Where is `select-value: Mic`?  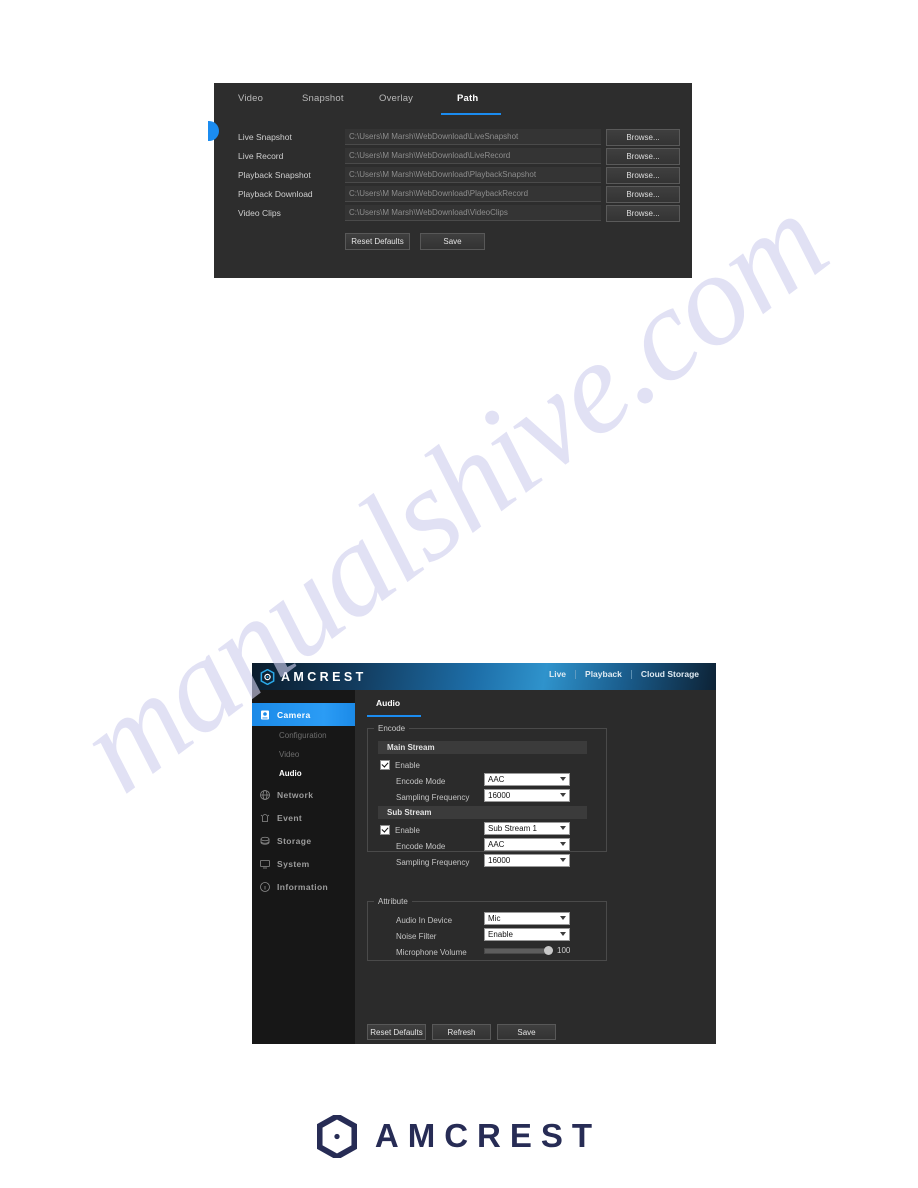 select-value: Mic is located at coordinates (494, 918).